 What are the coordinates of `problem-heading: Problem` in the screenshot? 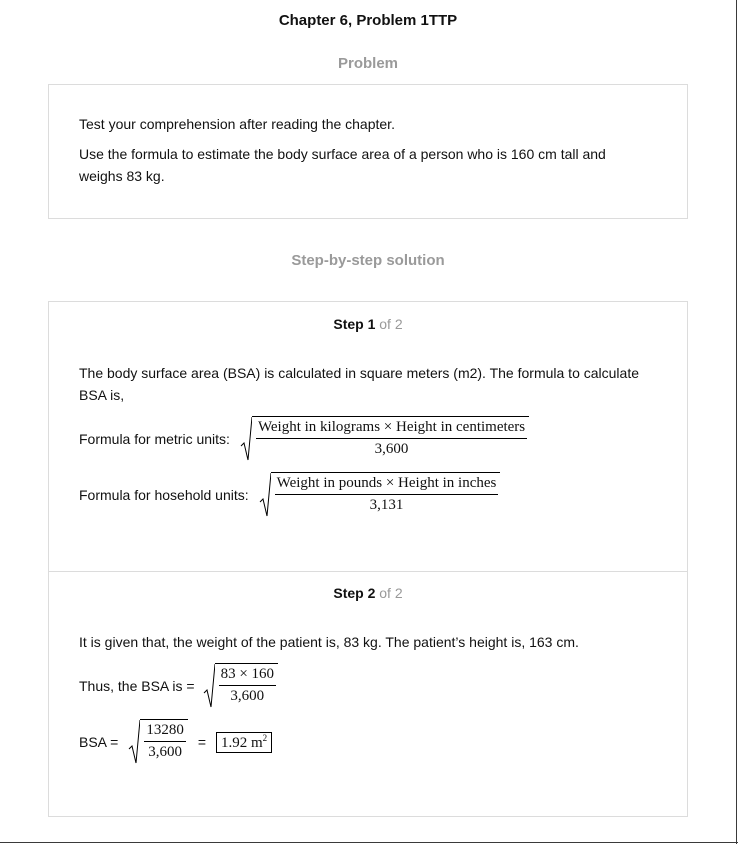 It's located at (367, 63).